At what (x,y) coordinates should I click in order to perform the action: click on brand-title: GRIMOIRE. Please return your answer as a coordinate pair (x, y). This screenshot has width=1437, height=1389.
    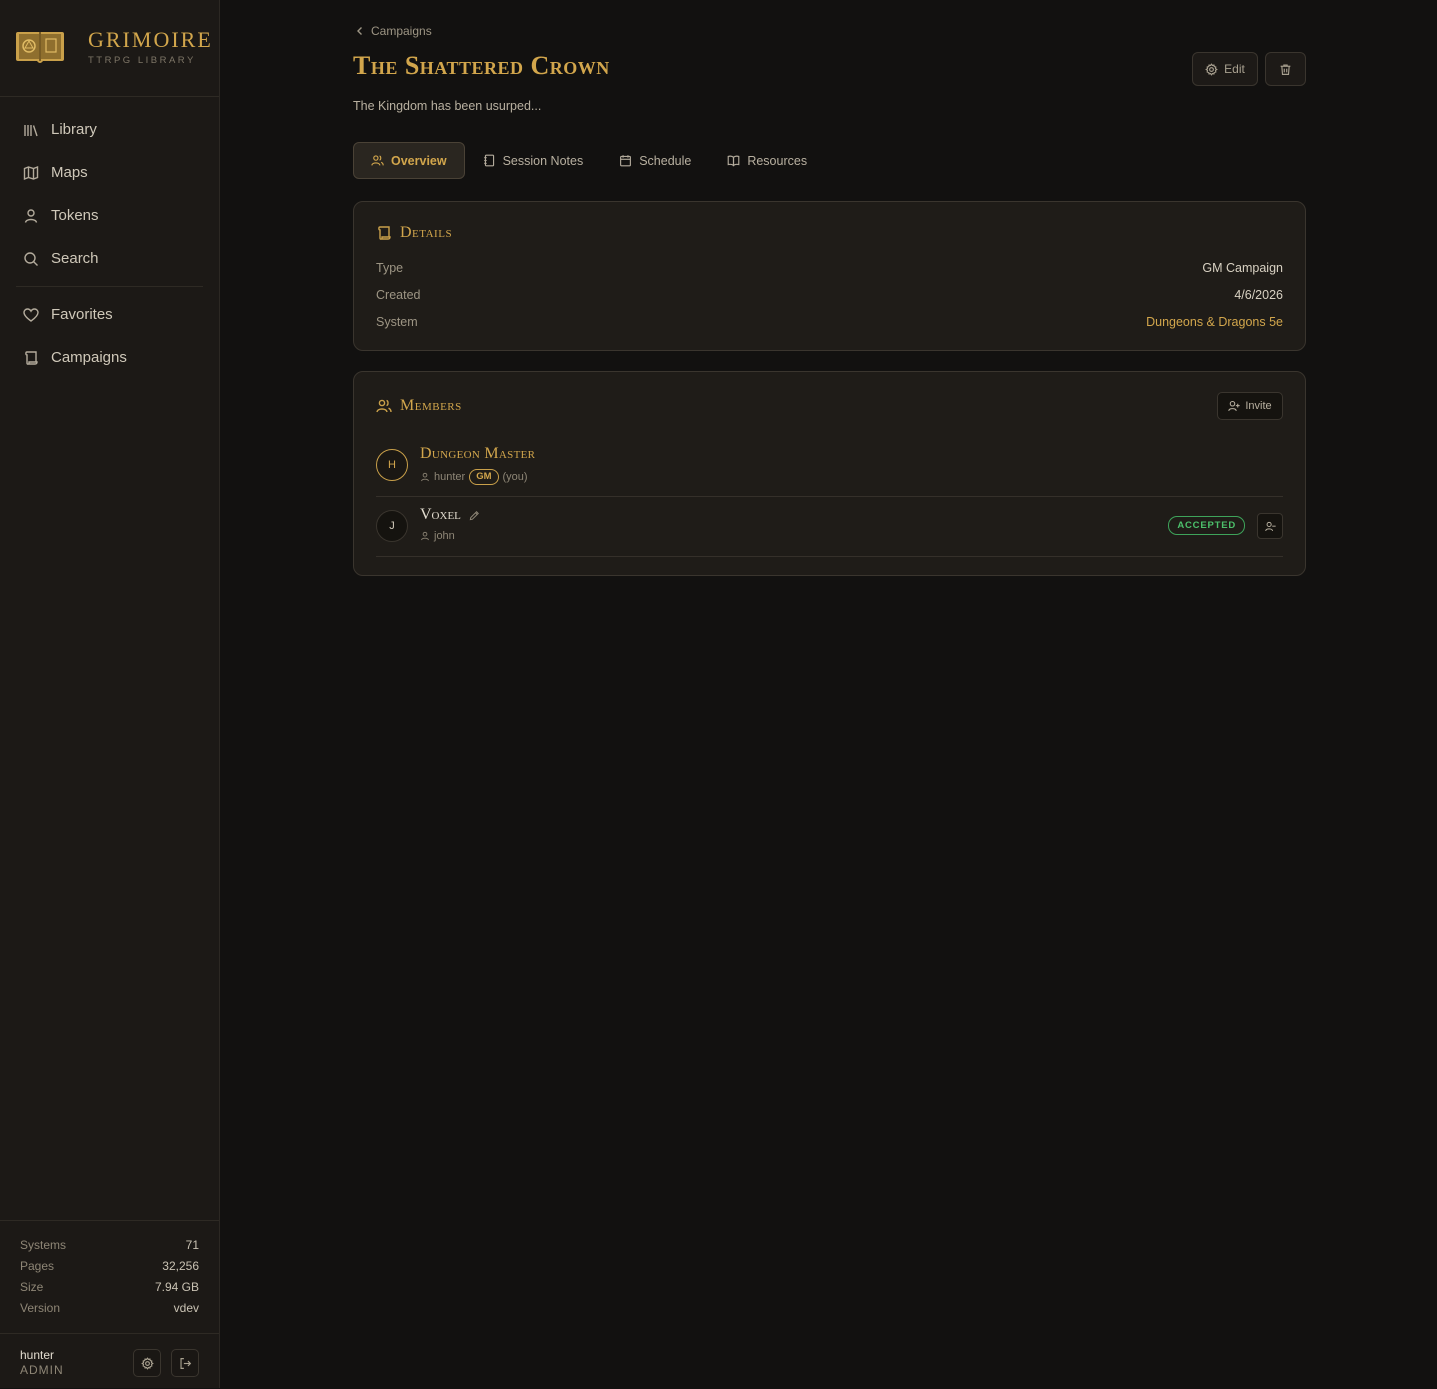
    Looking at the image, I should click on (150, 39).